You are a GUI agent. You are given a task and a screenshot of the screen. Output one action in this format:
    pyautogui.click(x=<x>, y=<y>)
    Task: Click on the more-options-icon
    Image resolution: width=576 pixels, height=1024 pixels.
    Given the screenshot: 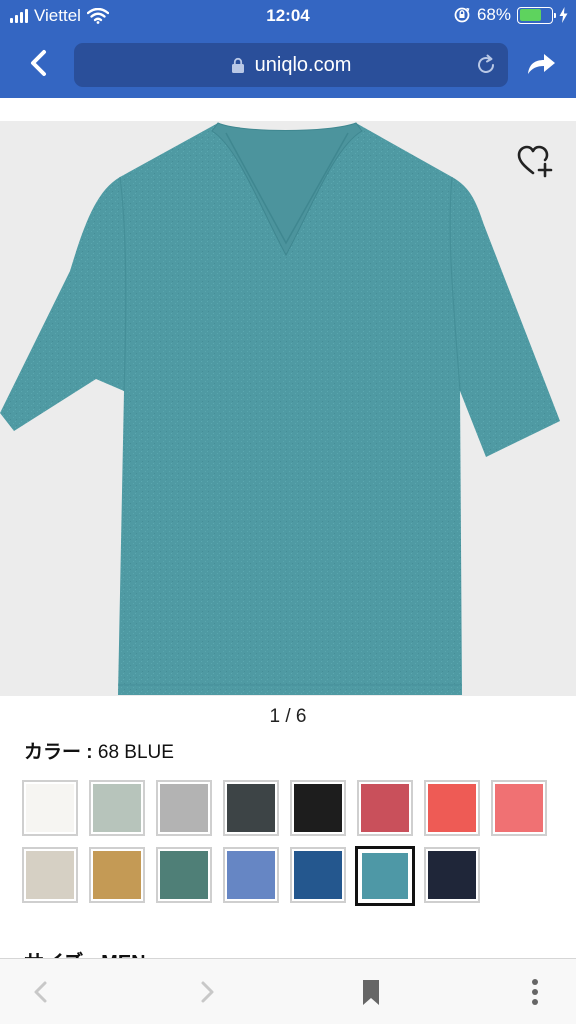 What is the action you would take?
    pyautogui.click(x=535, y=992)
    